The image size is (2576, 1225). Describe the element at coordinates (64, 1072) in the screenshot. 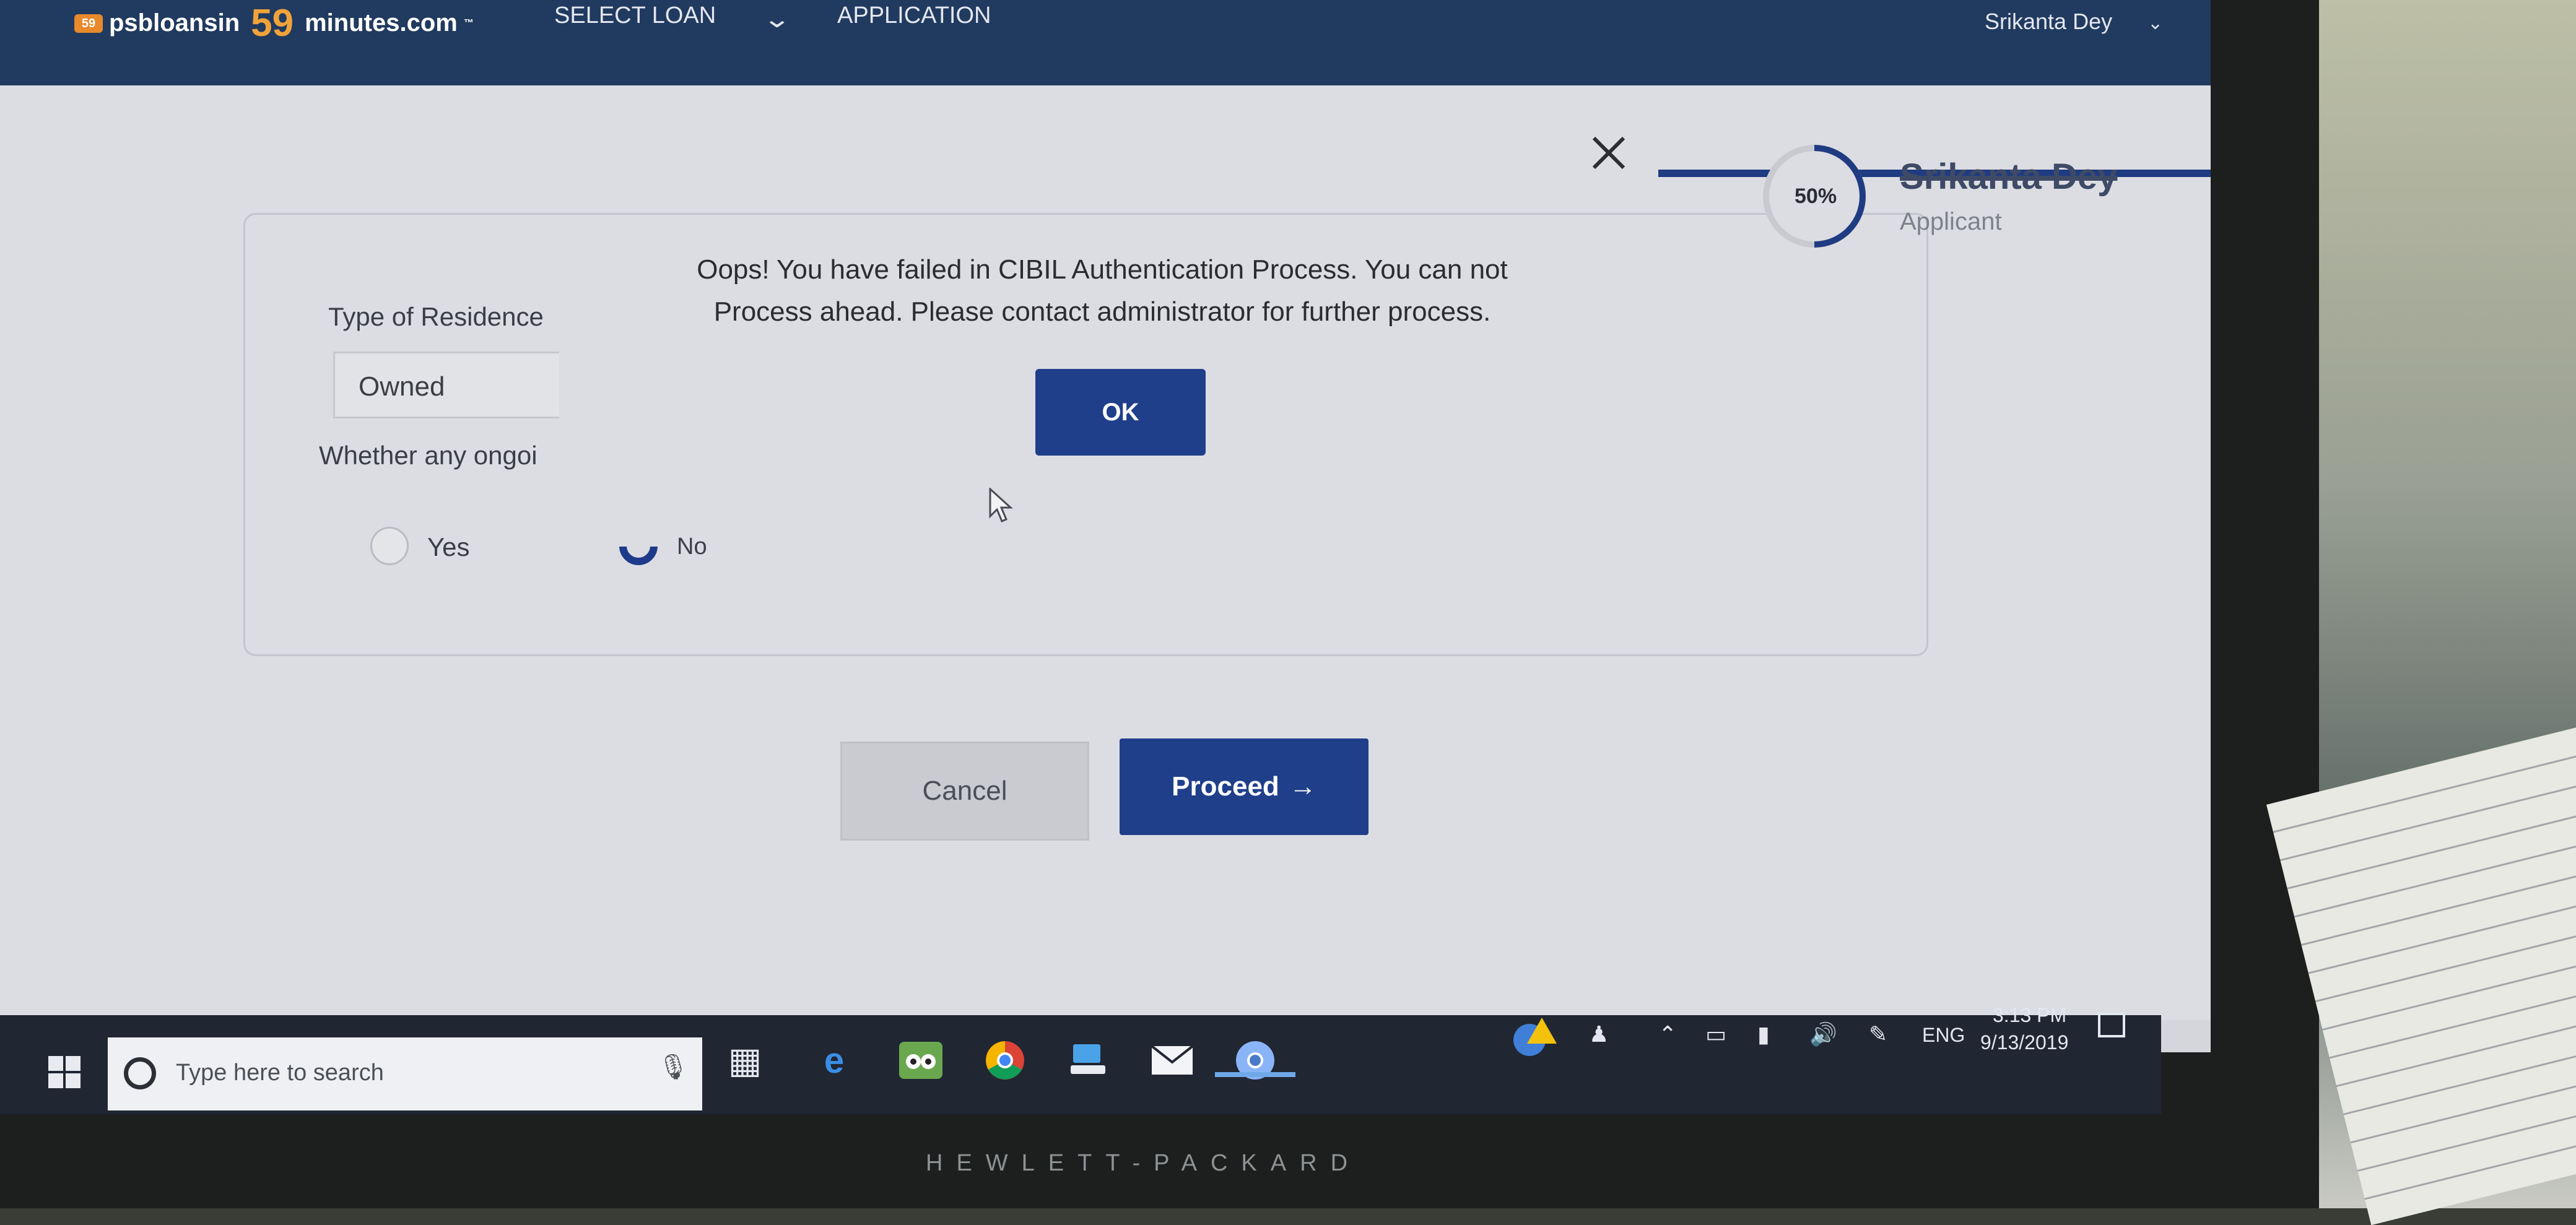

I see `windows-start-icon` at that location.